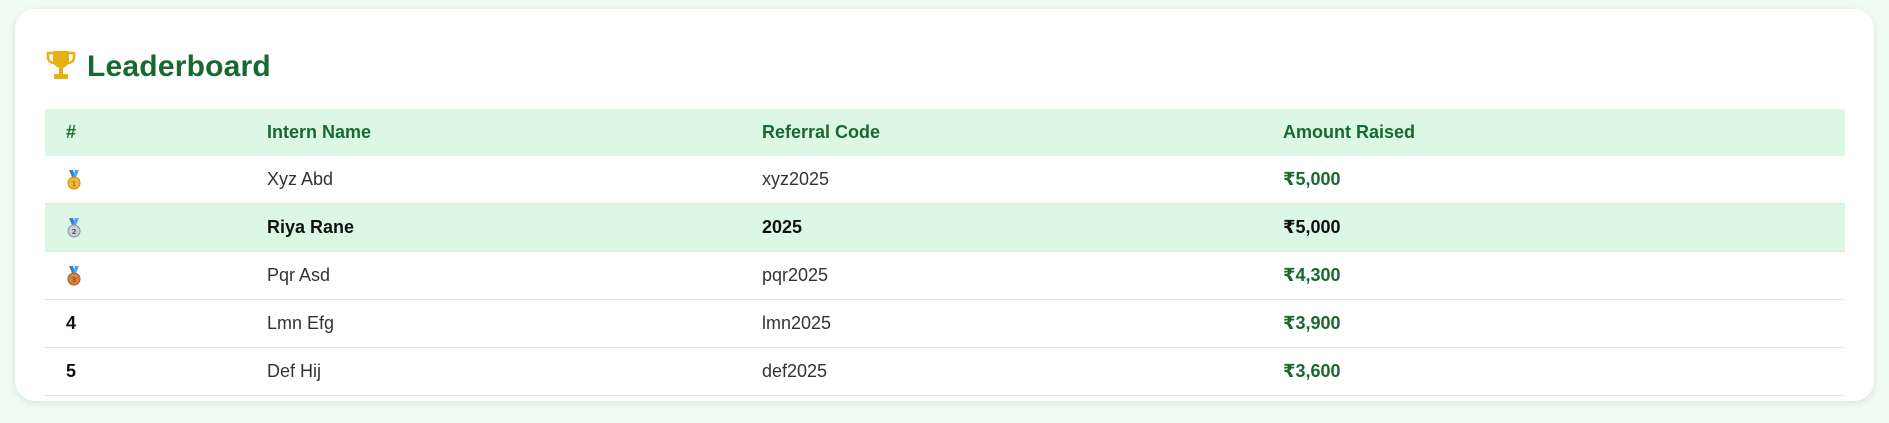 The width and height of the screenshot is (1889, 423). I want to click on referral-code: def2025, so click(1021, 371).